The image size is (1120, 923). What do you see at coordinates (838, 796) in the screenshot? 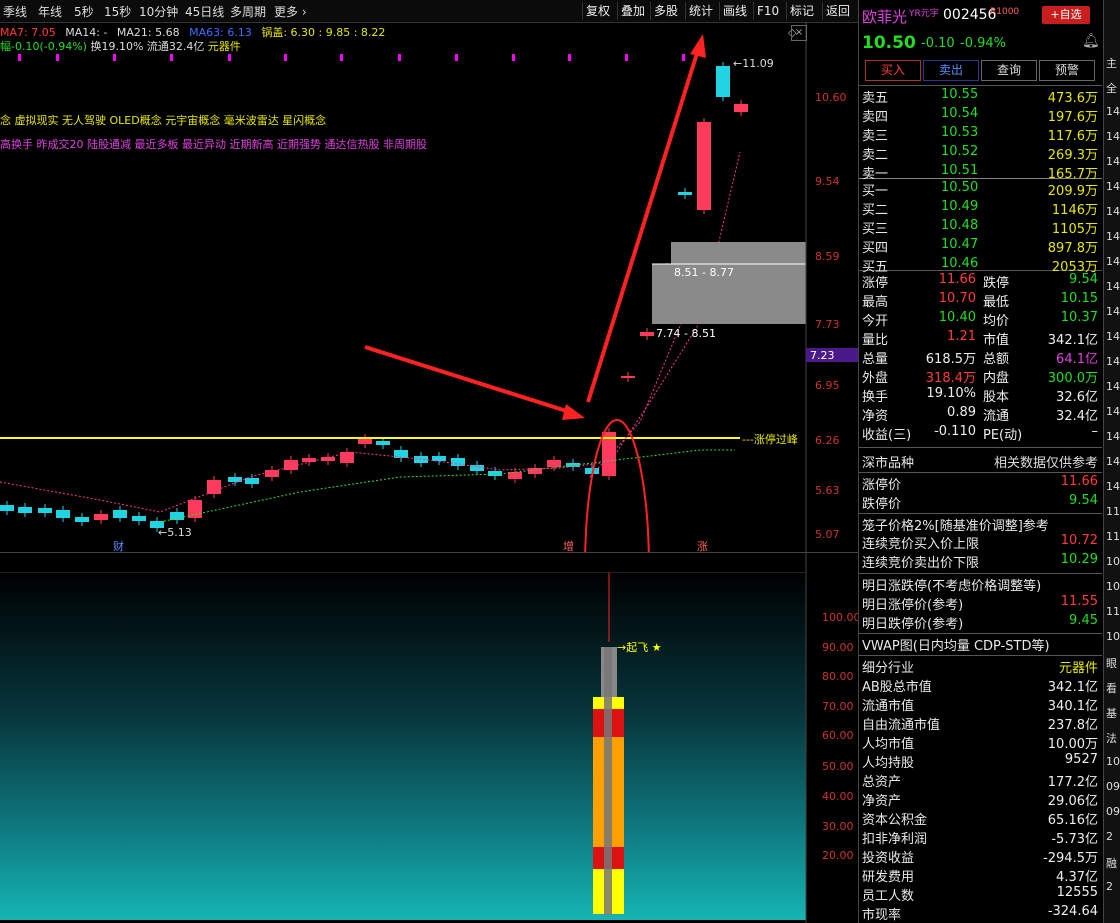
I see `lower-tick: 40.00` at bounding box center [838, 796].